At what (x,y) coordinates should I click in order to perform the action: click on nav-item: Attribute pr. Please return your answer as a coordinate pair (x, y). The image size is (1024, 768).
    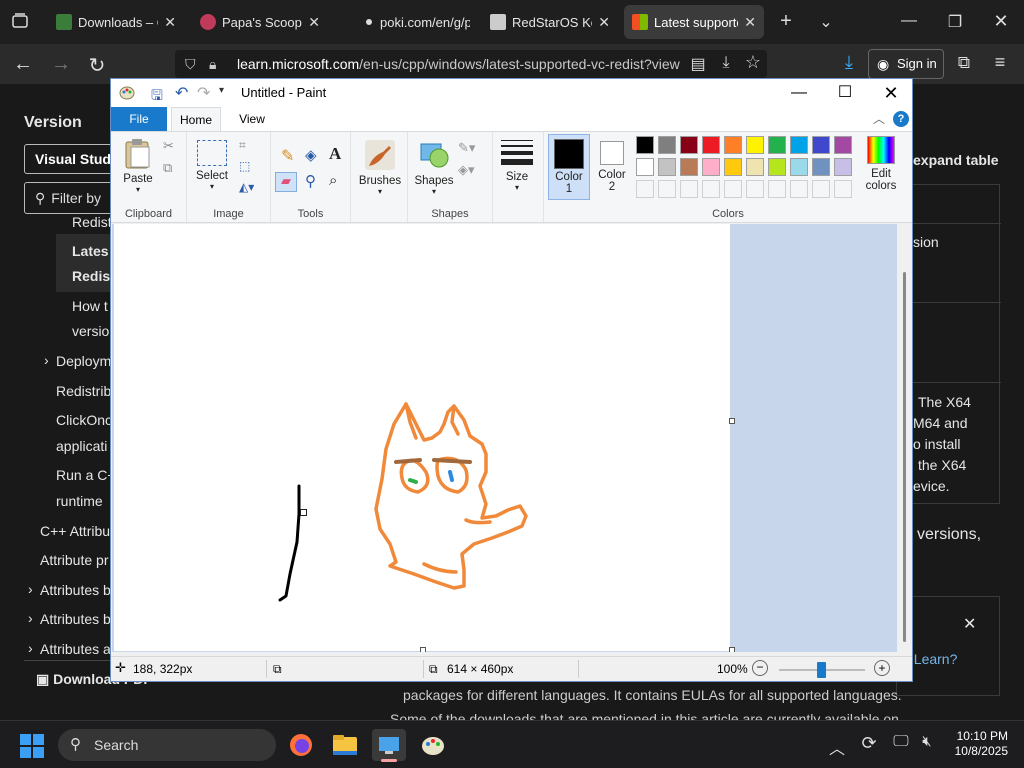
    Looking at the image, I should click on (74, 560).